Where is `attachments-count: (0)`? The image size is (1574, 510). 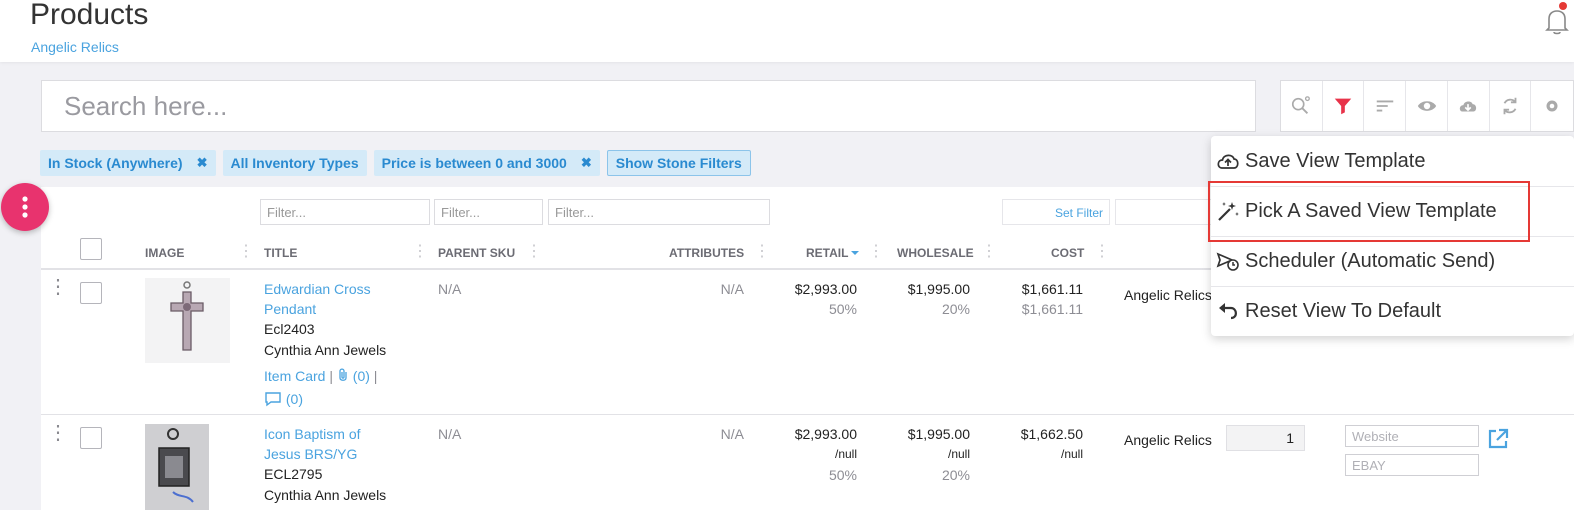
attachments-count: (0) is located at coordinates (361, 376).